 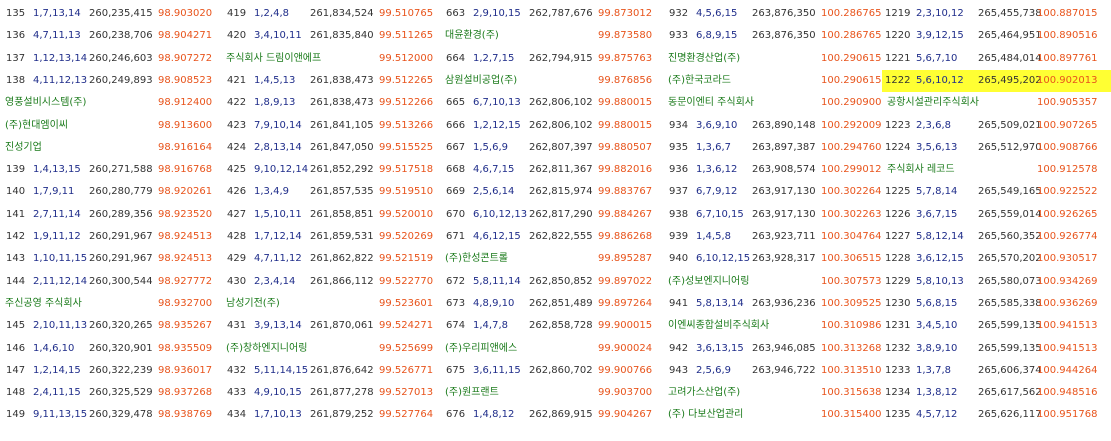 What do you see at coordinates (342, 393) in the screenshot?
I see `bid-amount: 261,877,278` at bounding box center [342, 393].